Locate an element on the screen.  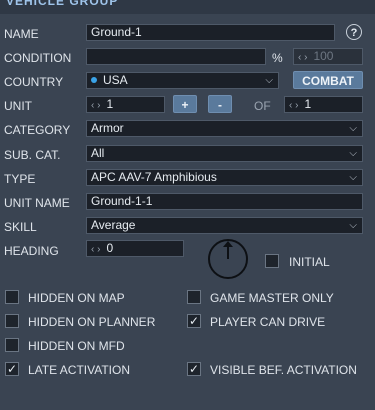
type-value: APC AAV-7 Amphibious is located at coordinates (154, 177).